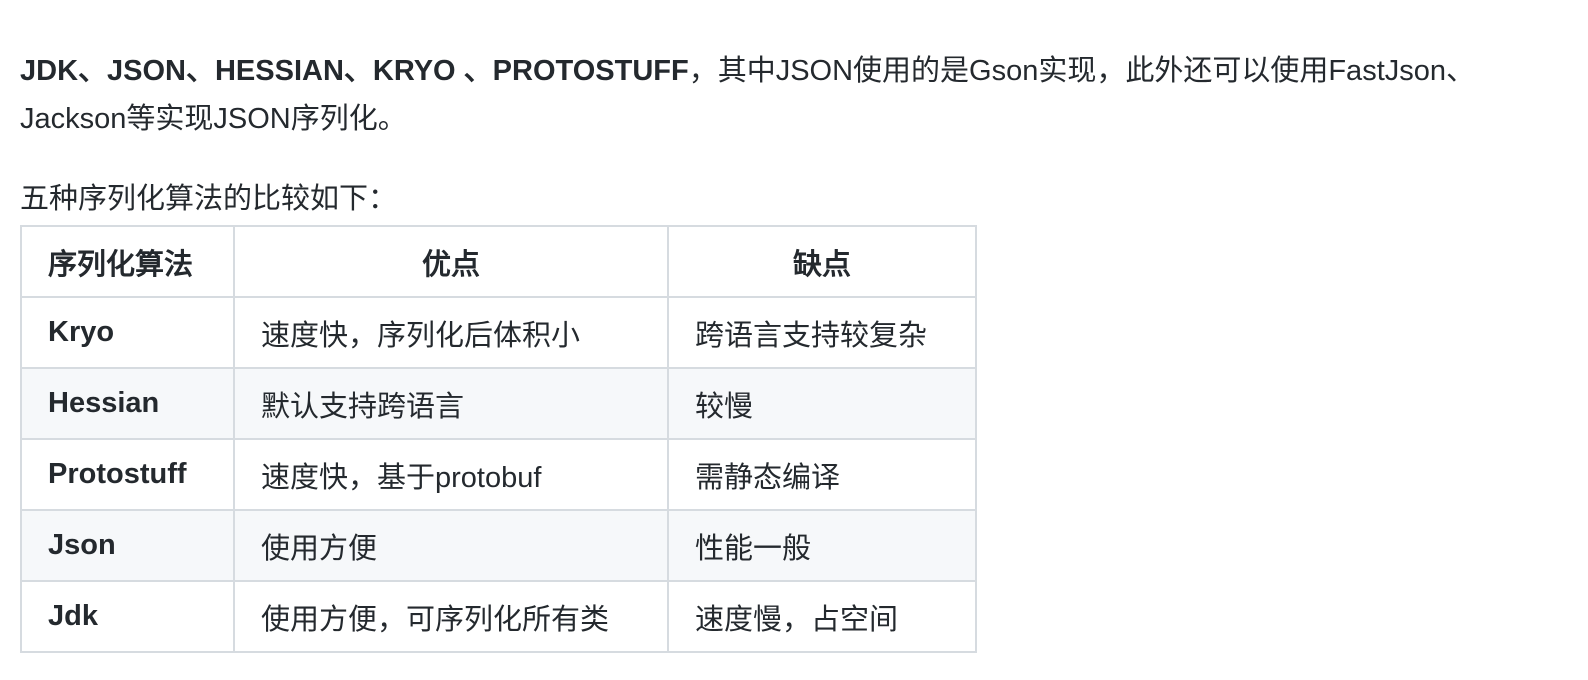  I want to click on comparison-intro: 五种序列化算法的比较如下：, so click(209, 199).